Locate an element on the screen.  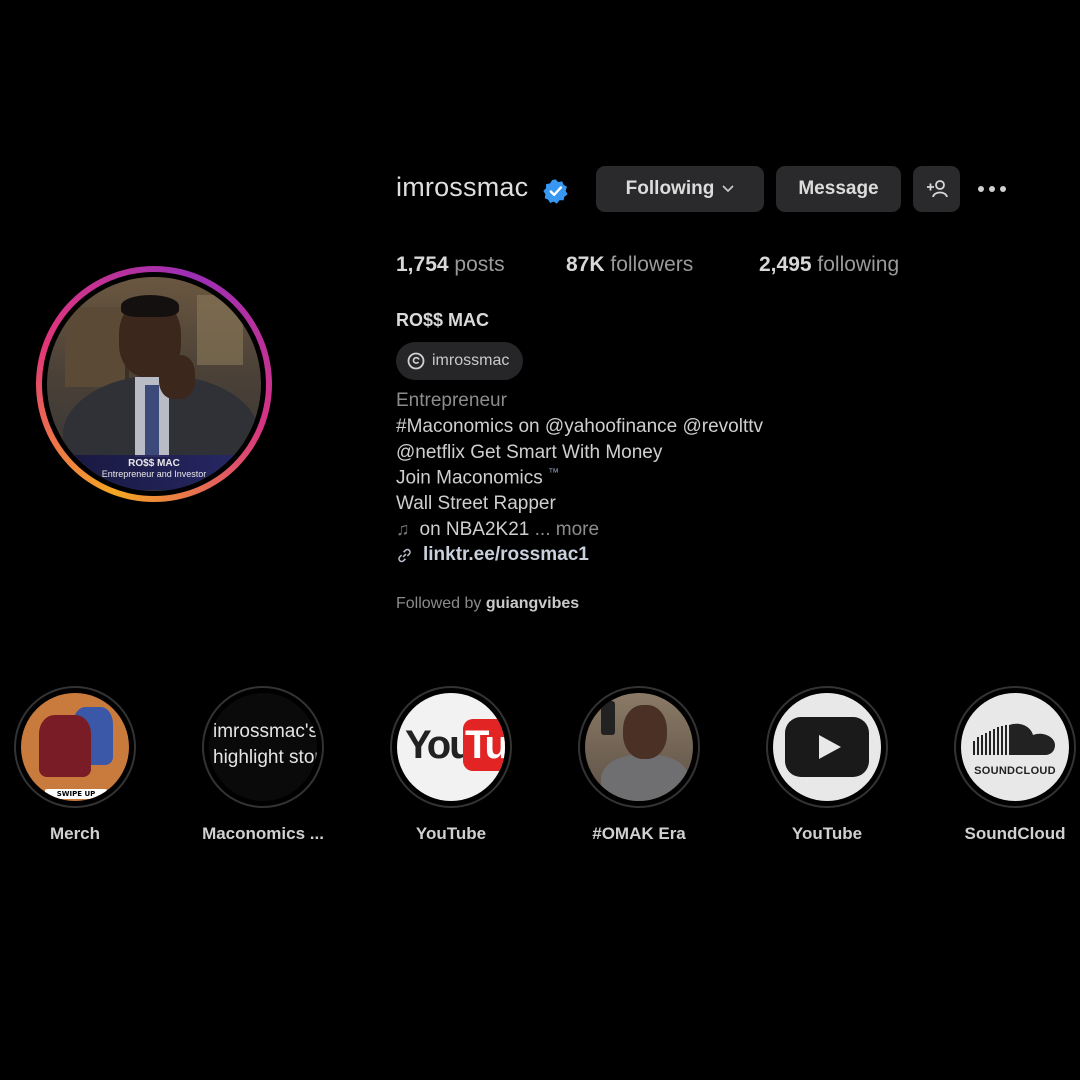
youtube-play-icon is located at coordinates (827, 747).